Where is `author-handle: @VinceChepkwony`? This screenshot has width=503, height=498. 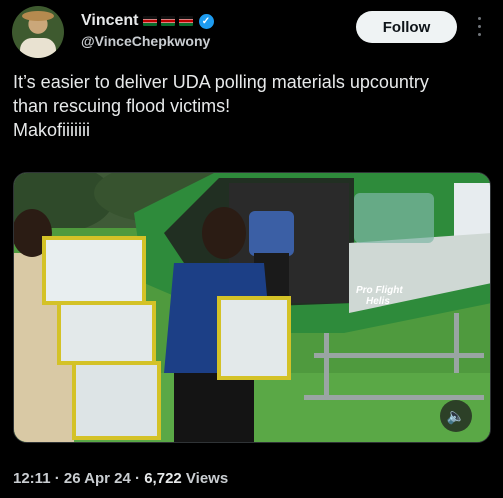
author-handle: @VinceChepkwony is located at coordinates (145, 41).